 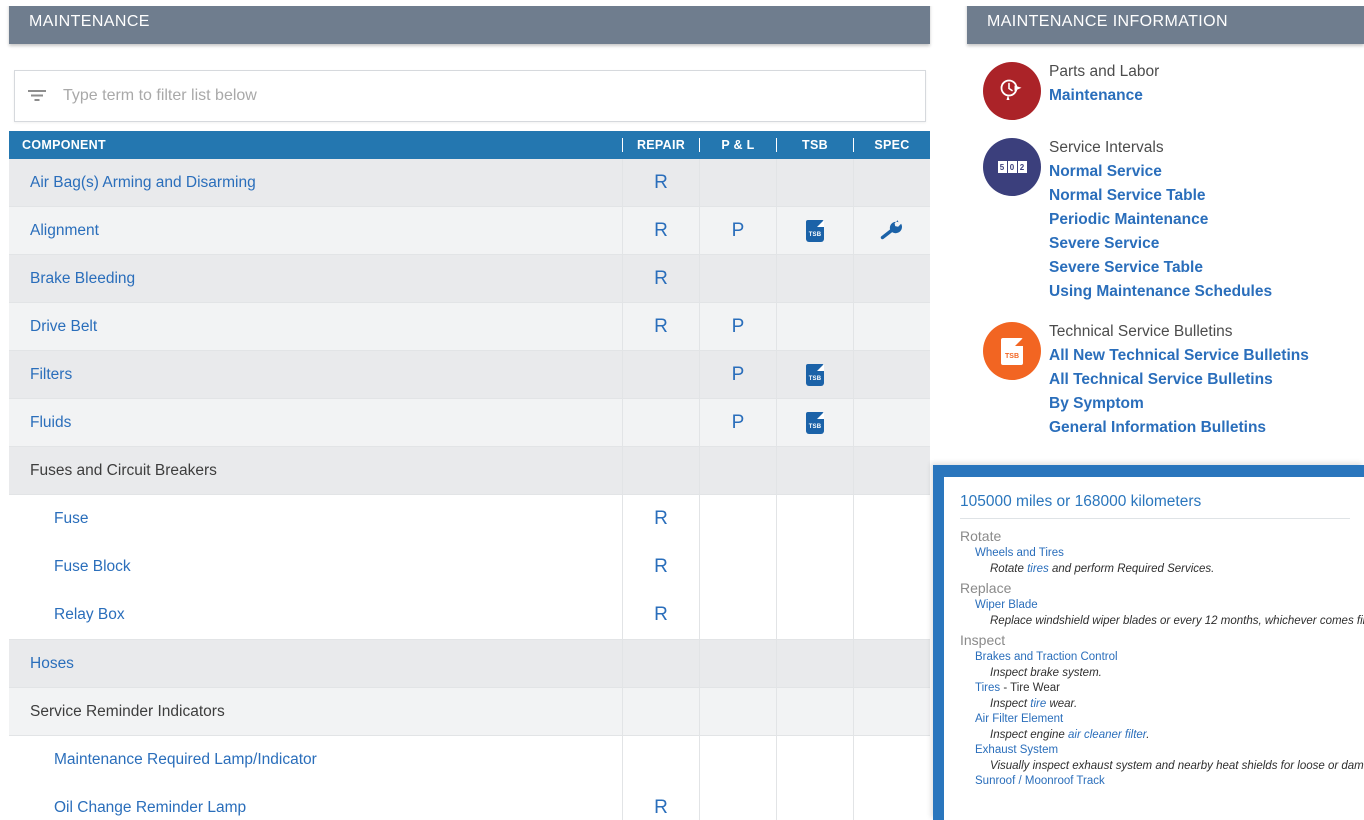 I want to click on schedule-item-link: Wiper Blade, so click(x=1162, y=606).